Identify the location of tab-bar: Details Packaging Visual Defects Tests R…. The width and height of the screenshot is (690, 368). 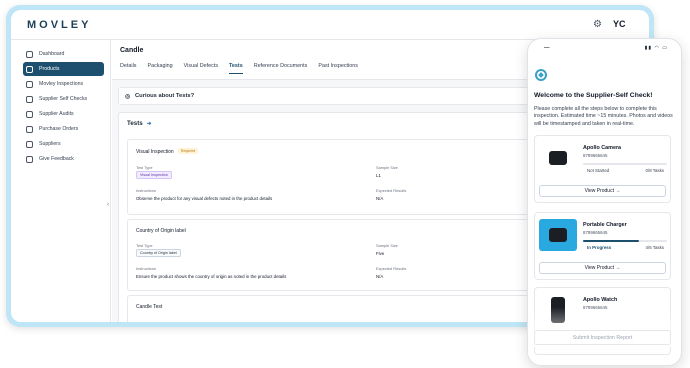
(244, 68).